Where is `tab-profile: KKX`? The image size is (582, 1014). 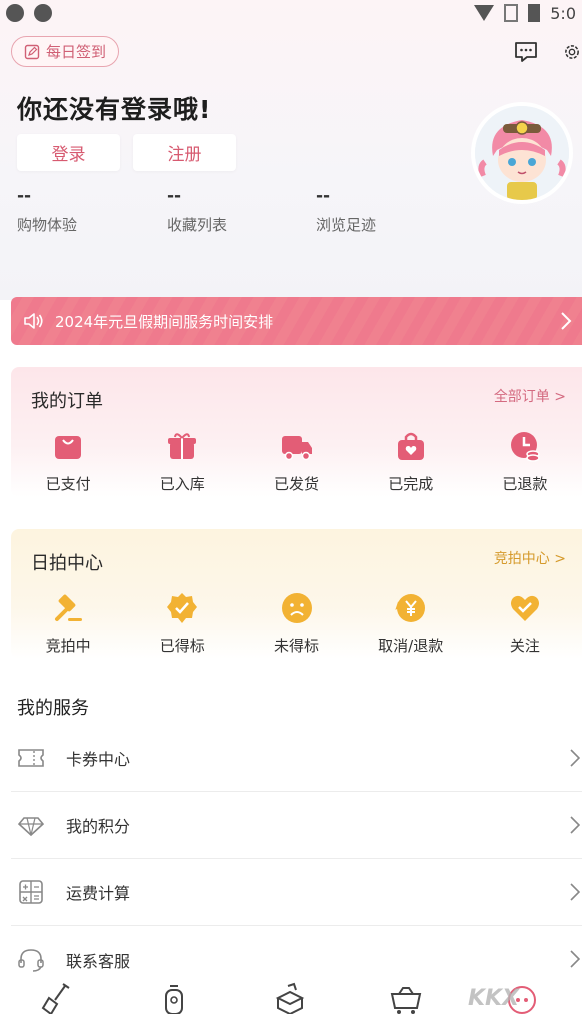 tab-profile: KKX is located at coordinates (522, 998).